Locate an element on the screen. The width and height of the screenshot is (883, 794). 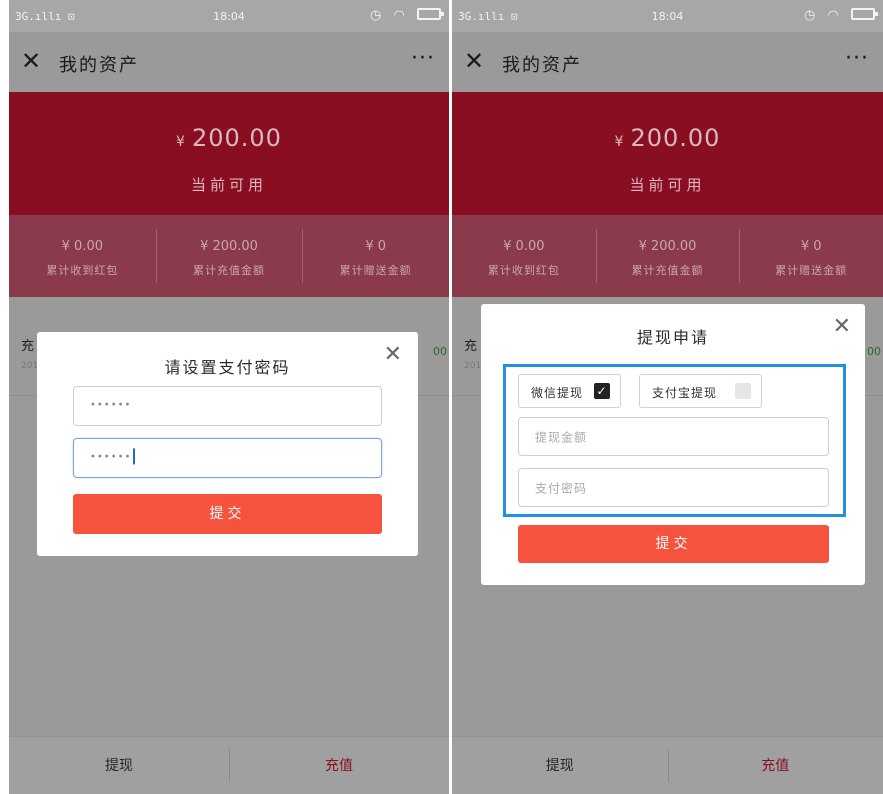
option-alipay-withdraw: 支付宝提现 is located at coordinates (700, 391).